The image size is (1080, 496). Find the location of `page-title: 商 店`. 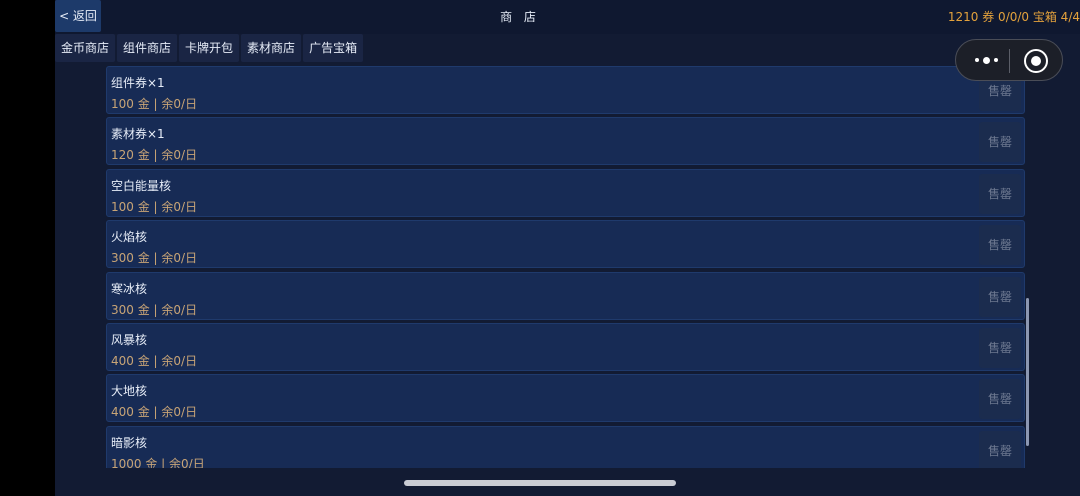

page-title: 商 店 is located at coordinates (520, 17).